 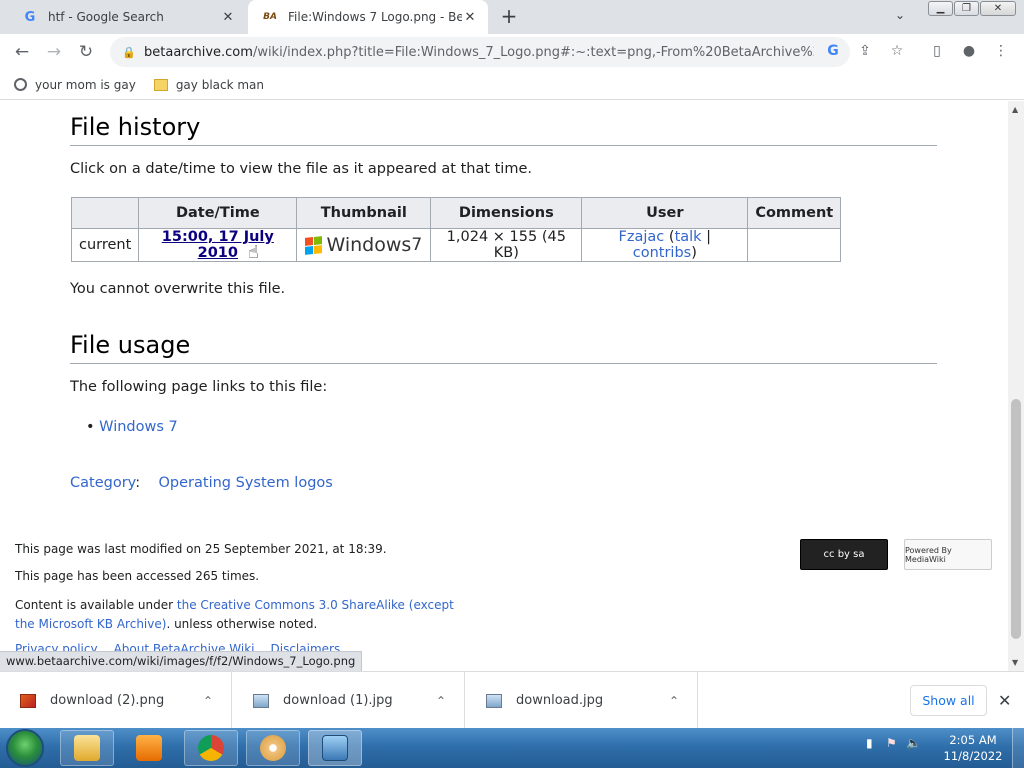 I want to click on download-filename: download (2).png, so click(x=107, y=700).